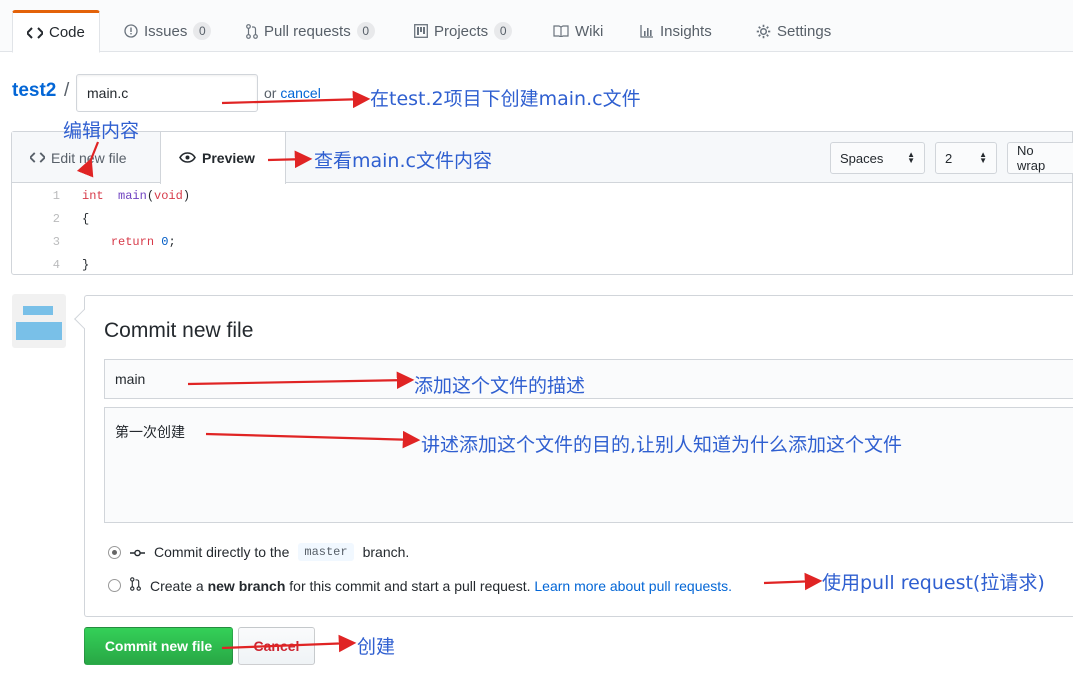 The height and width of the screenshot is (691, 1073). Describe the element at coordinates (862, 158) in the screenshot. I see `indent-mode-value: Spaces` at that location.